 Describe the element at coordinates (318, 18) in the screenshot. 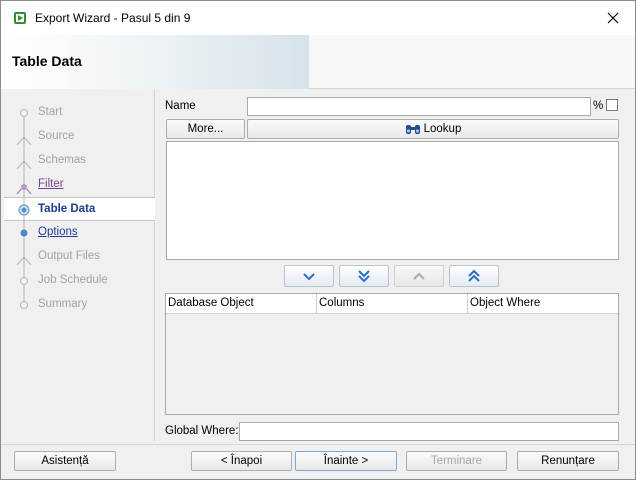

I see `title-bar: Export Wizard - Pasul 5 din 9` at that location.